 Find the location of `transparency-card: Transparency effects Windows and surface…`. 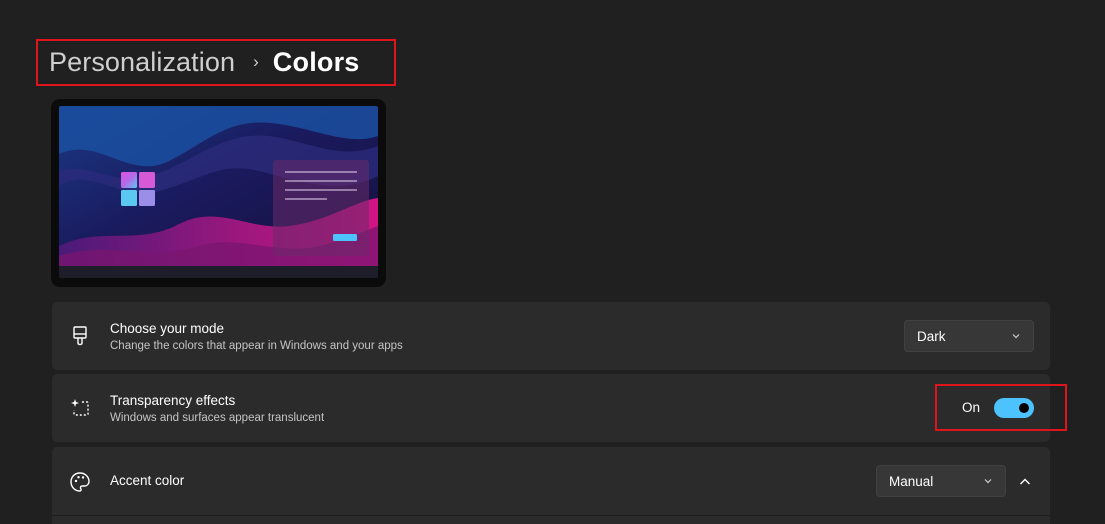

transparency-card: Transparency effects Windows and surface… is located at coordinates (559, 408).